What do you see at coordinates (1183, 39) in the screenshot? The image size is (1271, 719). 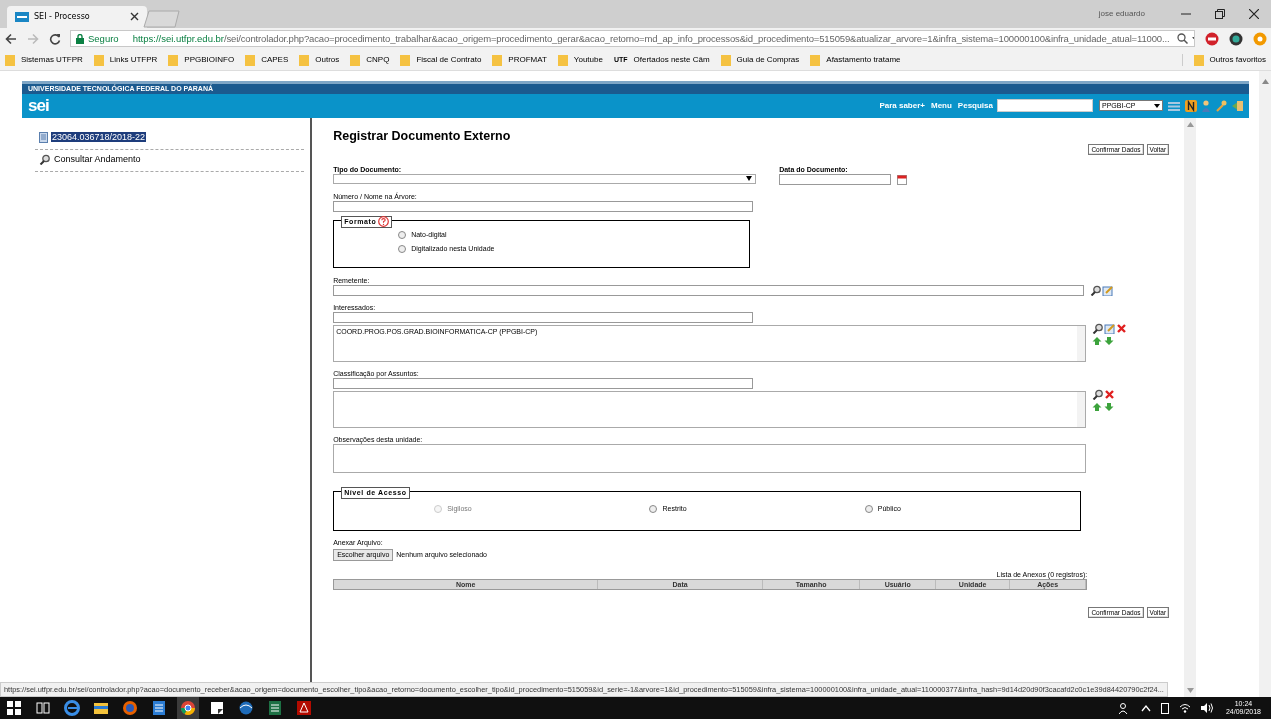 I see `zoom-icon` at bounding box center [1183, 39].